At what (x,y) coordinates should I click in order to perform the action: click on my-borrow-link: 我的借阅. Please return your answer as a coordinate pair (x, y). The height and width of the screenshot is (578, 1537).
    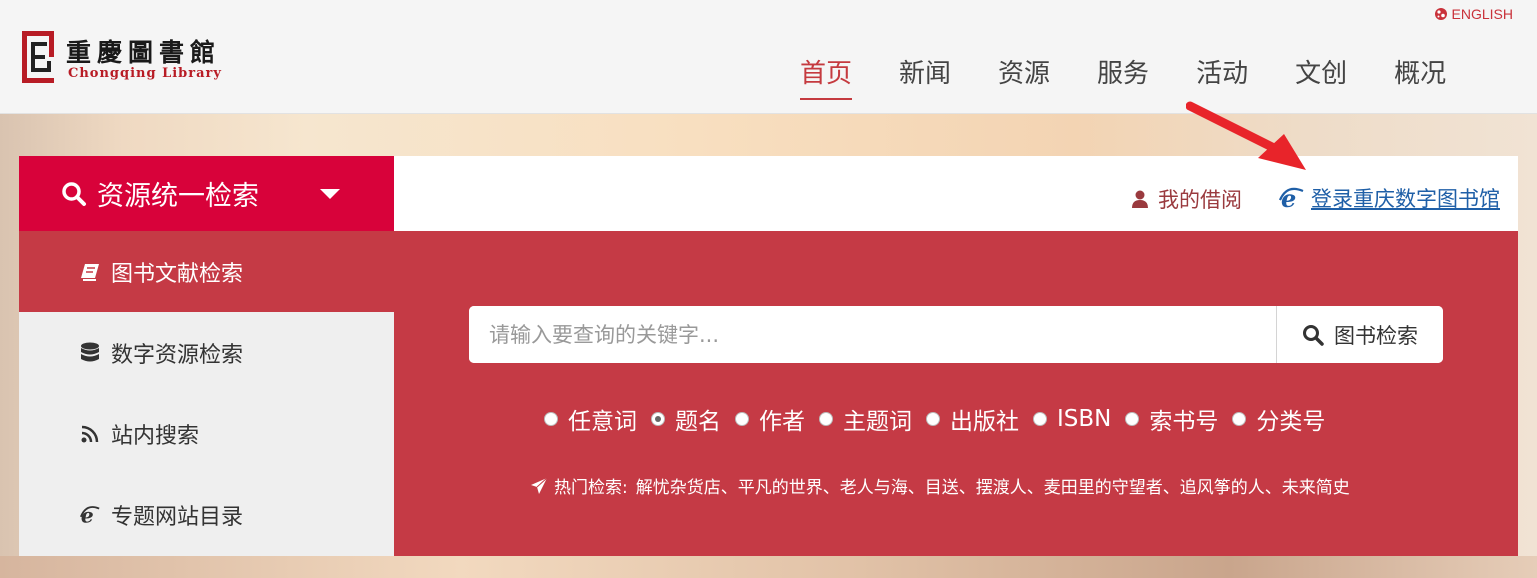
    Looking at the image, I should click on (1187, 199).